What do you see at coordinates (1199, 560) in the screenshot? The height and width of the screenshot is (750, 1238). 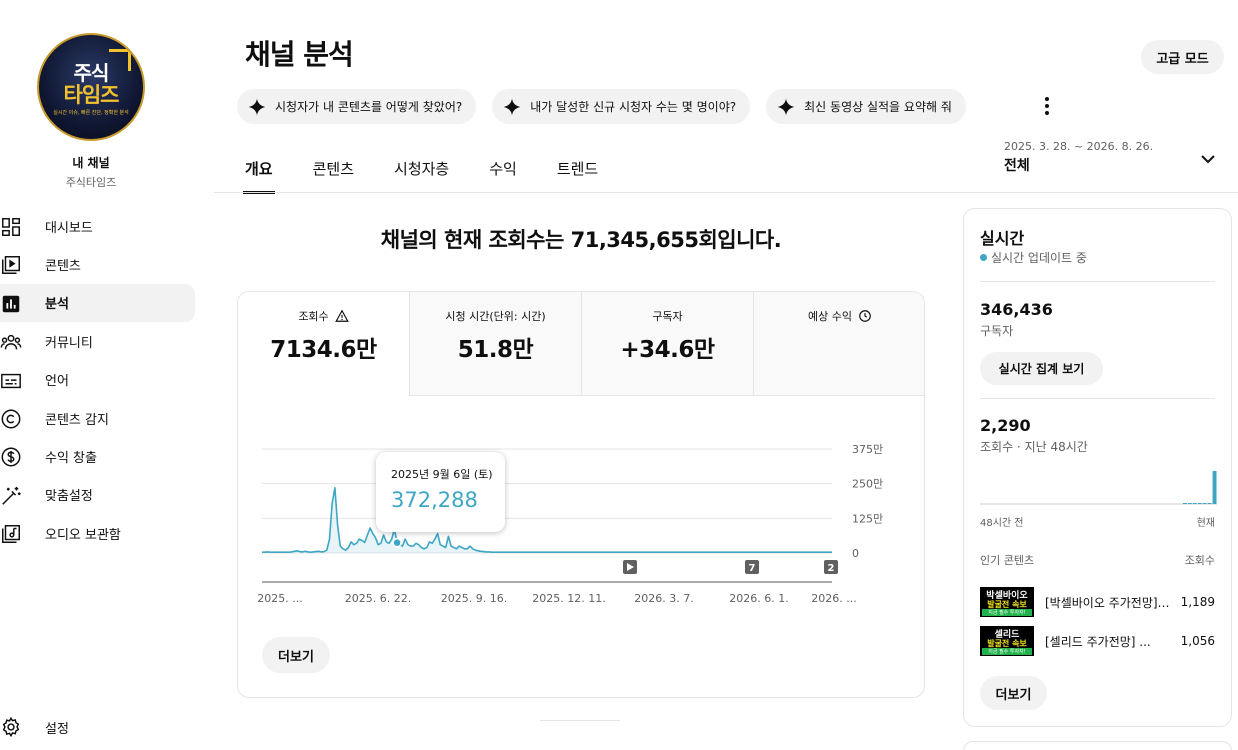 I see `popular-views-label: 조회수` at bounding box center [1199, 560].